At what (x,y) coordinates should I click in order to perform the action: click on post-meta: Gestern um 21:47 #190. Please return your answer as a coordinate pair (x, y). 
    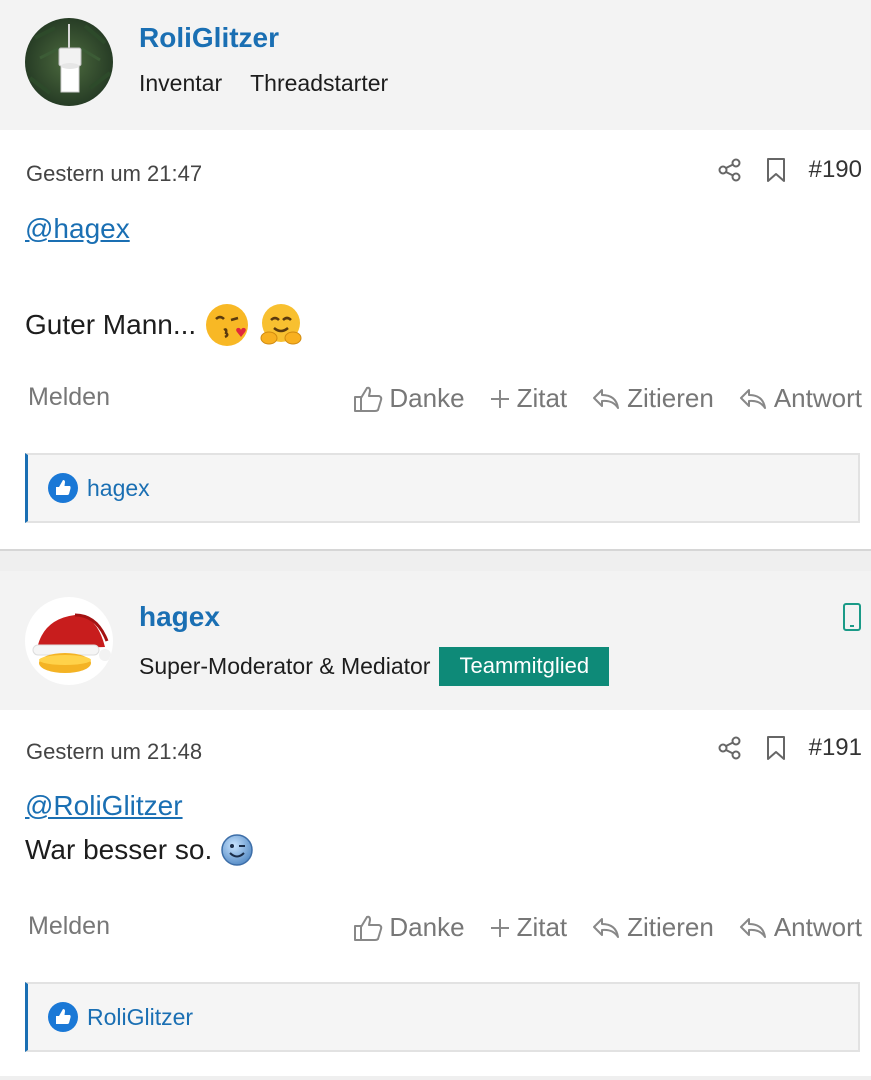
    Looking at the image, I should click on (444, 173).